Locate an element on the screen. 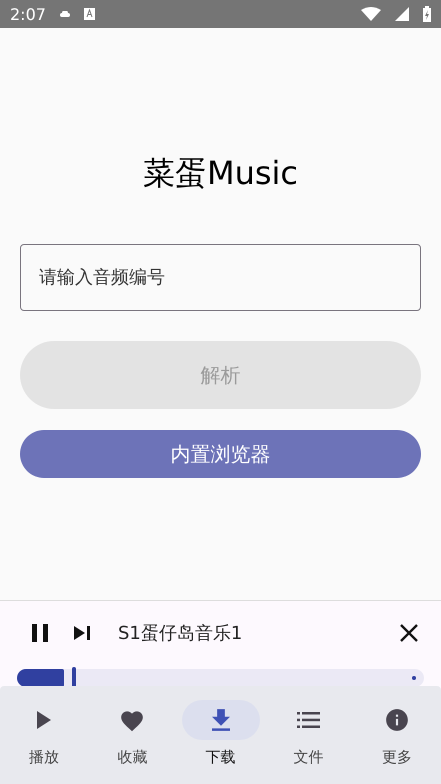  browser-button: 内置浏览器 is located at coordinates (220, 454).